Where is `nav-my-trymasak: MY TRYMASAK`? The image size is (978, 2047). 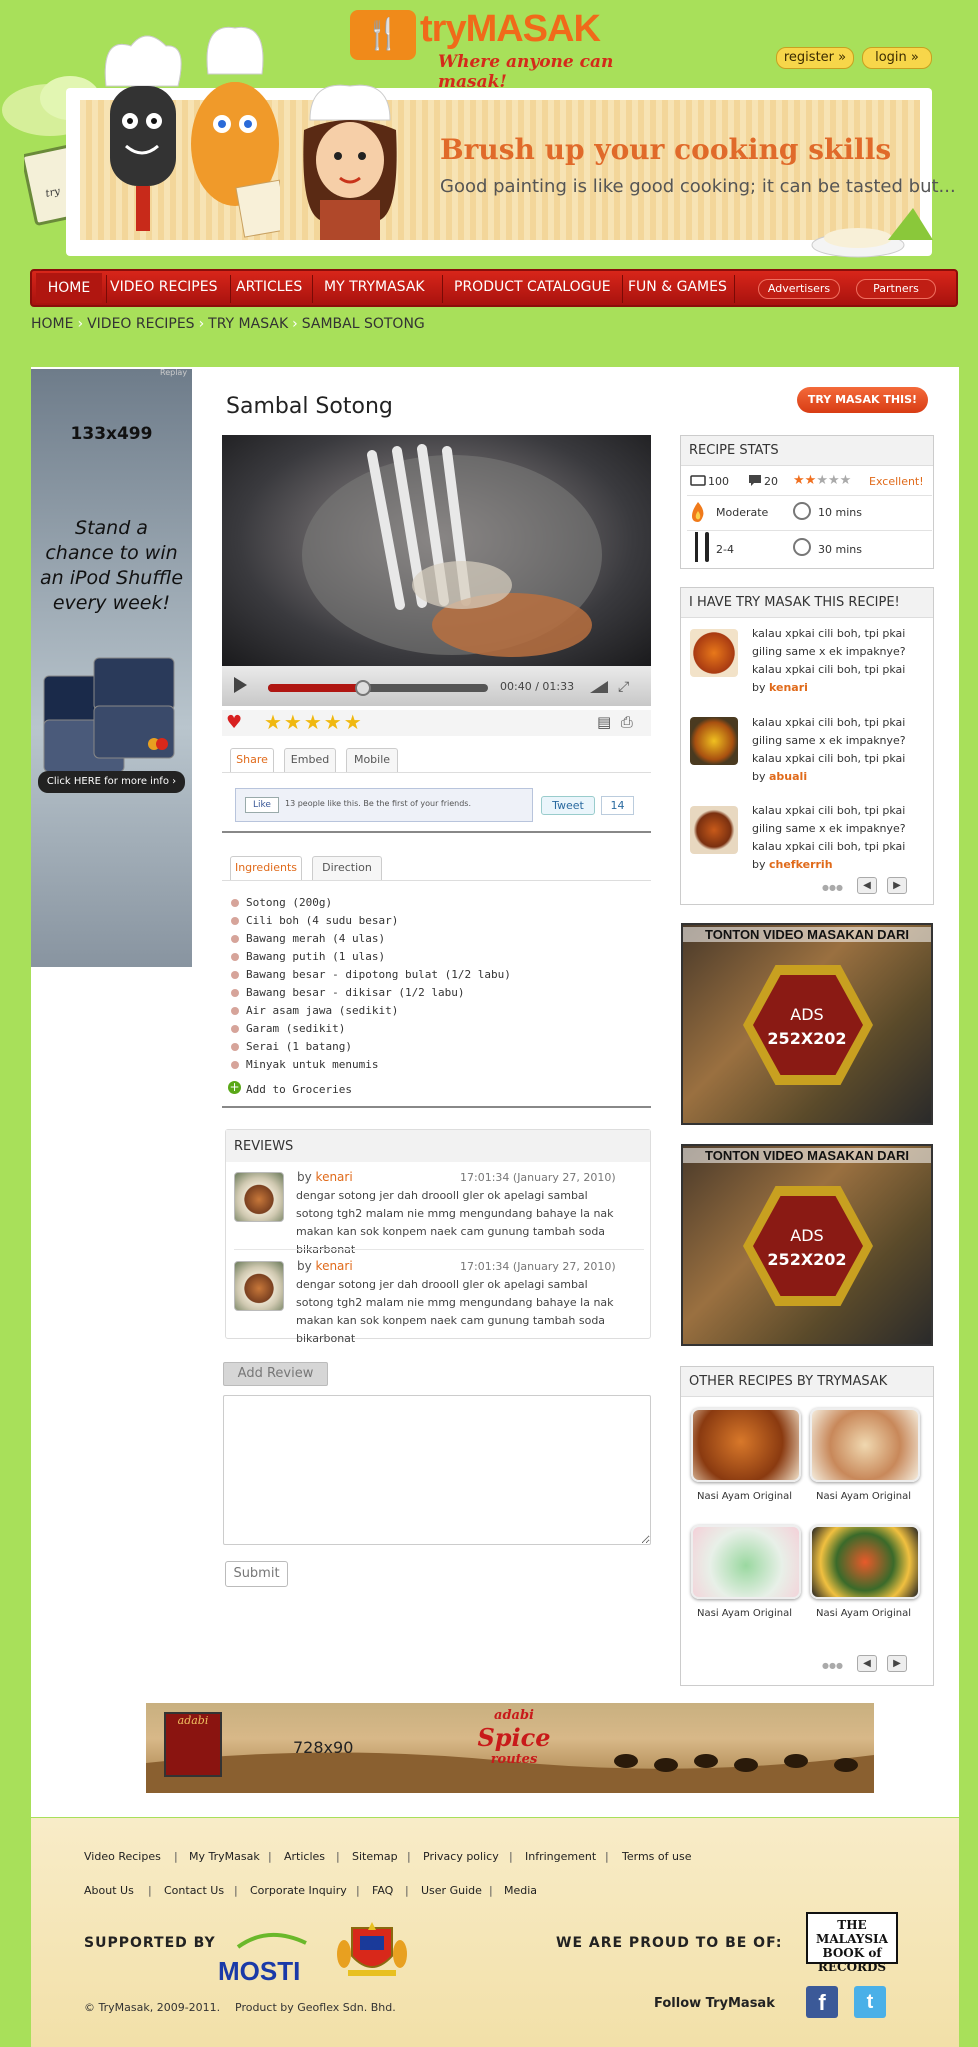
nav-my-trymasak: MY TRYMASAK is located at coordinates (374, 287).